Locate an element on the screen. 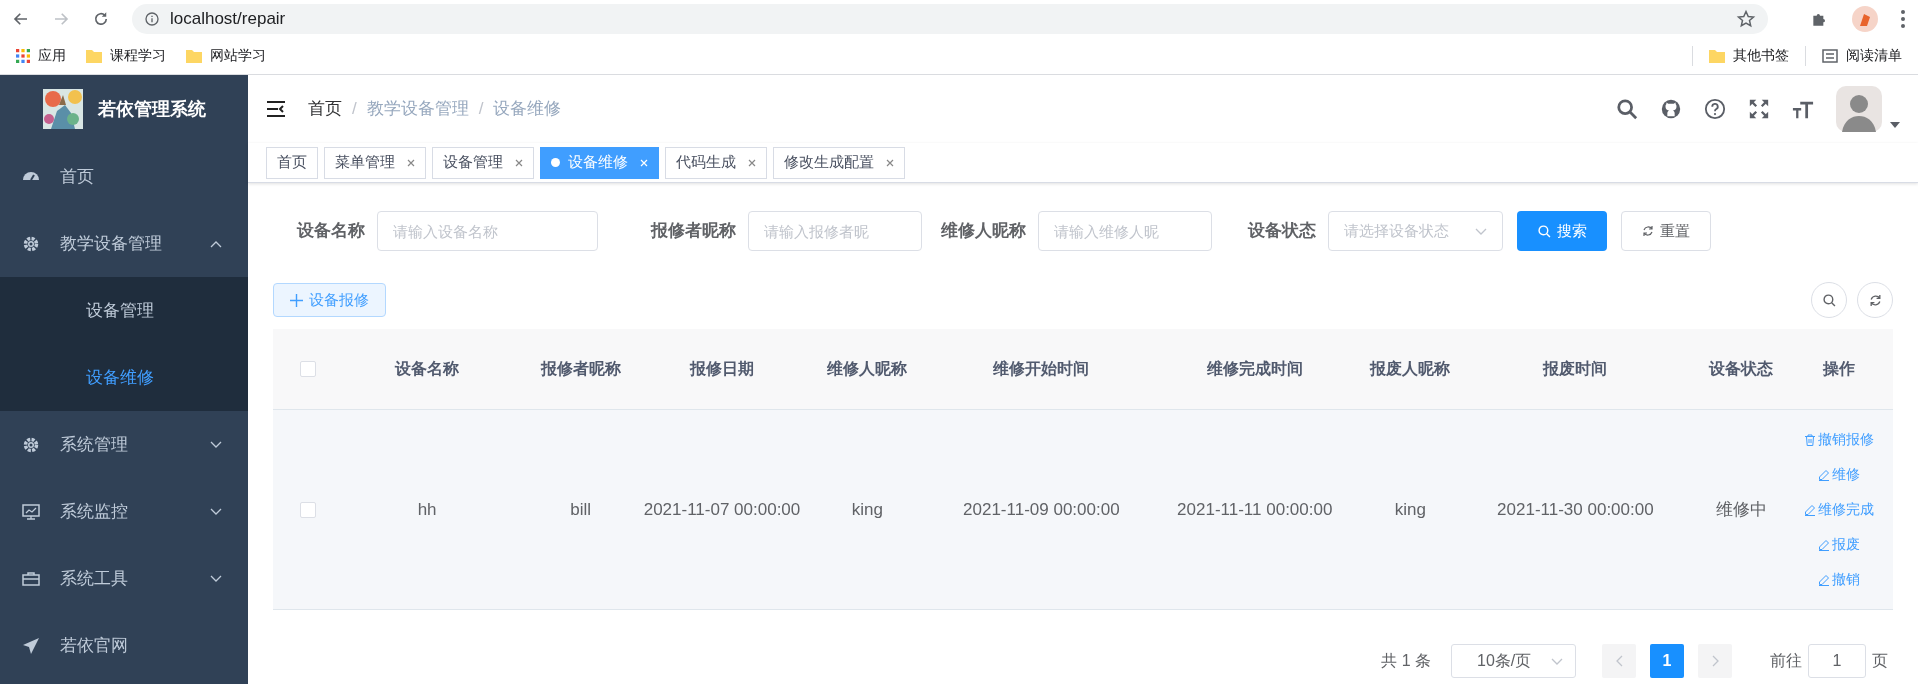  column-header: 设备名称 is located at coordinates (427, 369).